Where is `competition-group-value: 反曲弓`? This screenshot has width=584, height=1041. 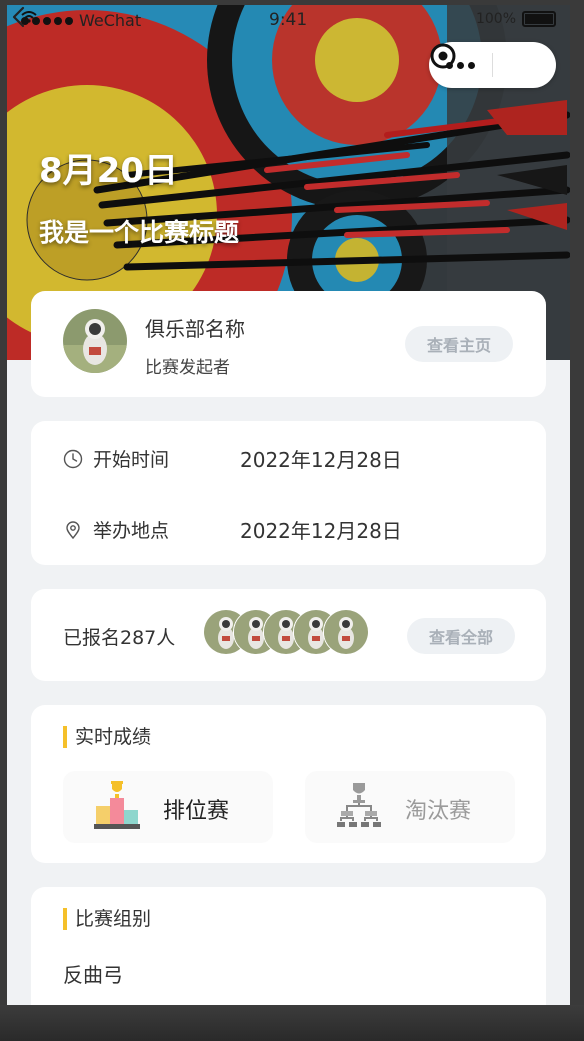 competition-group-value: 反曲弓 is located at coordinates (93, 975).